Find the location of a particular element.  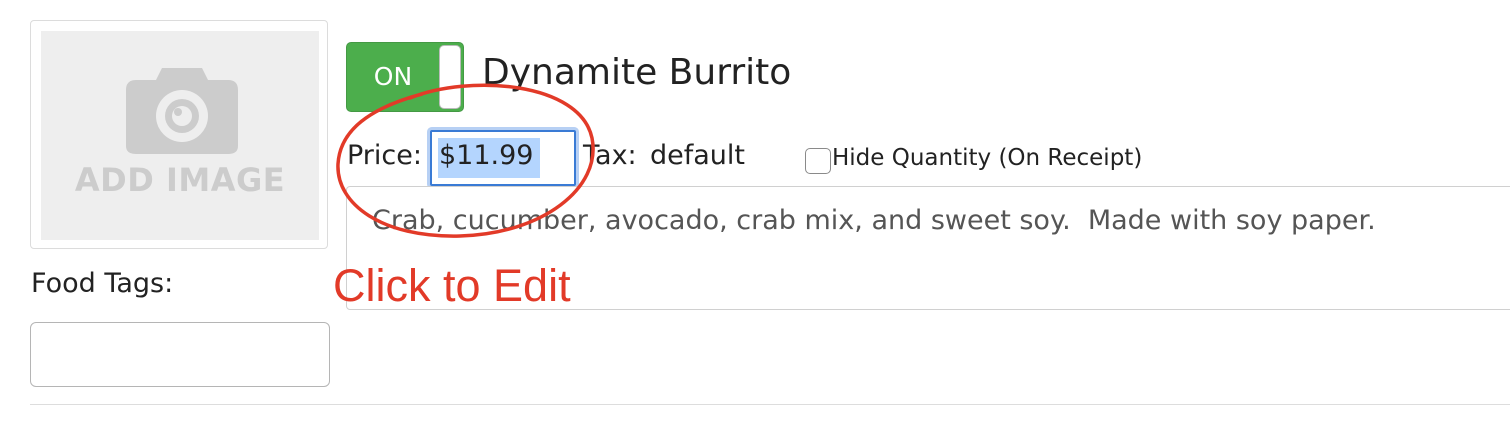

item-name: Dynamite Burrito is located at coordinates (636, 72).